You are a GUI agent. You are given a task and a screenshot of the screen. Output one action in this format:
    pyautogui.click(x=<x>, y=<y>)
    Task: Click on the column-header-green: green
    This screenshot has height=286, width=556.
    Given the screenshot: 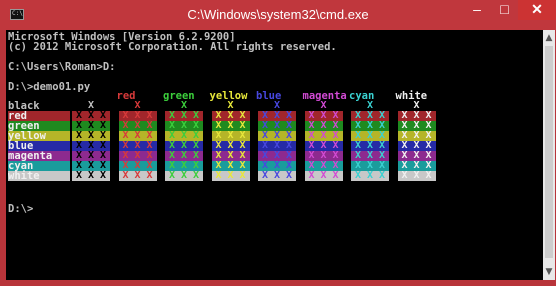 What is the action you would take?
    pyautogui.click(x=179, y=96)
    